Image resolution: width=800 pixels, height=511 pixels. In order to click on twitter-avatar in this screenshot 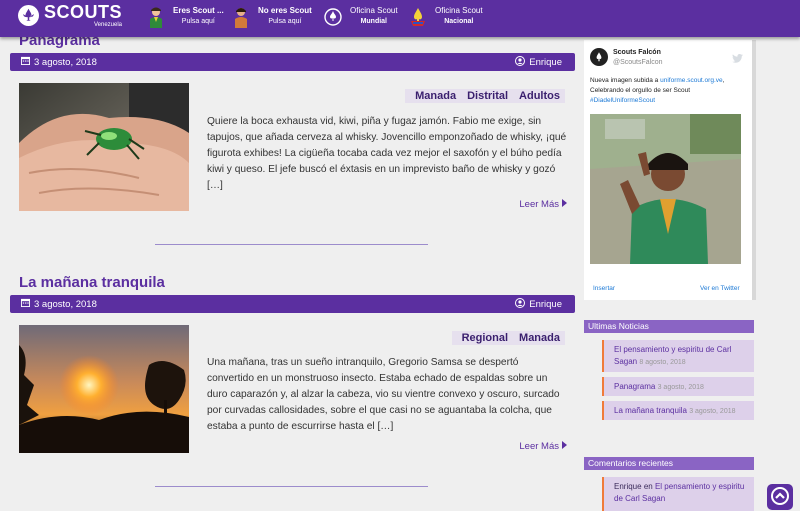, I will do `click(599, 57)`.